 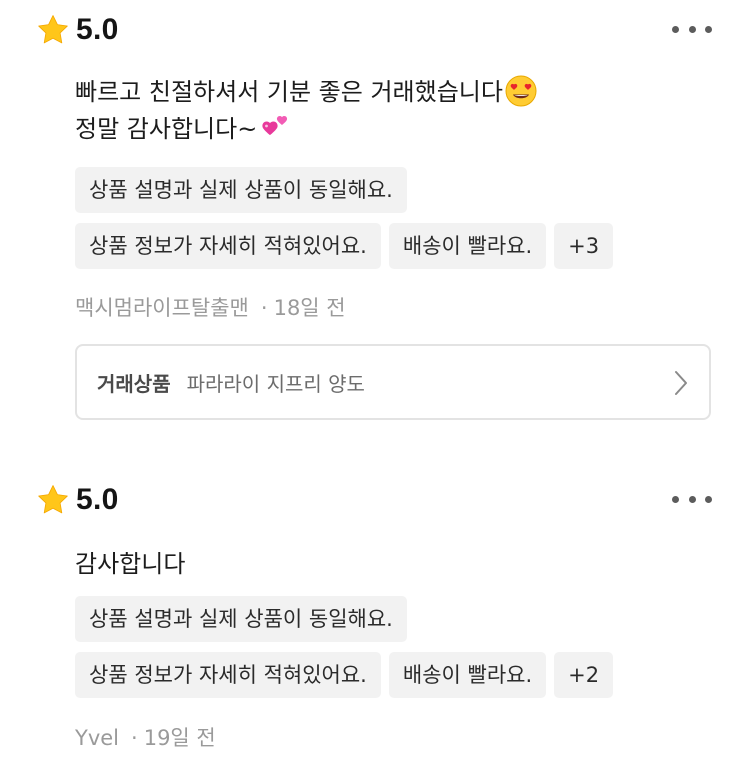 I want to click on review-text: 빠르고 친절하셔서 기분 좋은 거래했습니다 정말 감사합니다~, so click(x=306, y=111).